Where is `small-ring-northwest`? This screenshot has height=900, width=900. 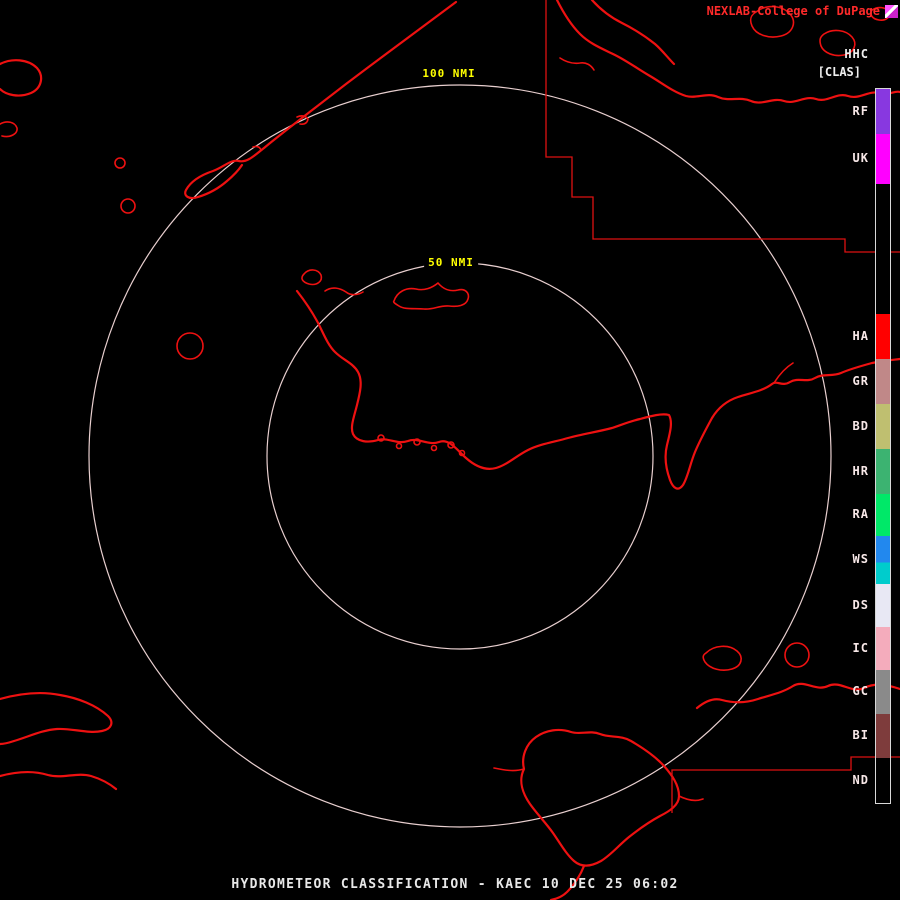 small-ring-northwest is located at coordinates (128, 206).